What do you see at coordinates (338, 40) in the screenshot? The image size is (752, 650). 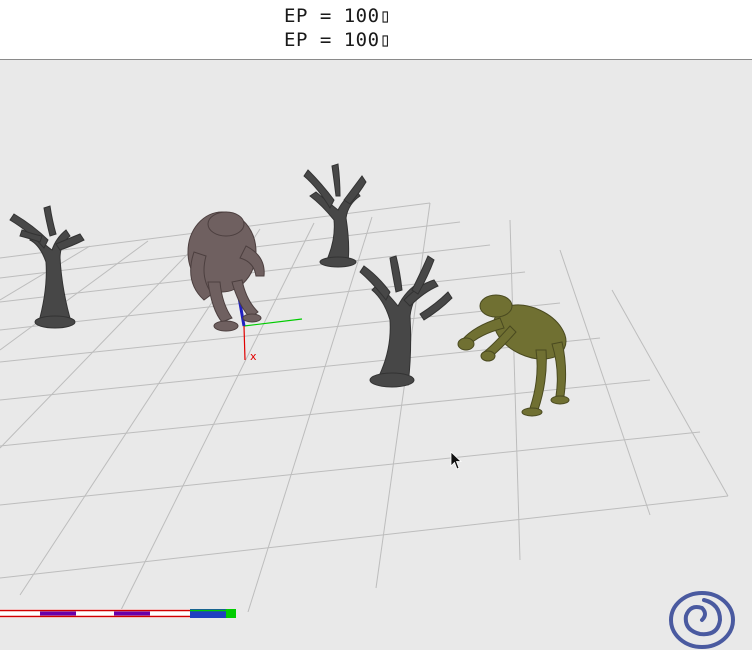 I see `ep-readout-2: EP = 100▯` at bounding box center [338, 40].